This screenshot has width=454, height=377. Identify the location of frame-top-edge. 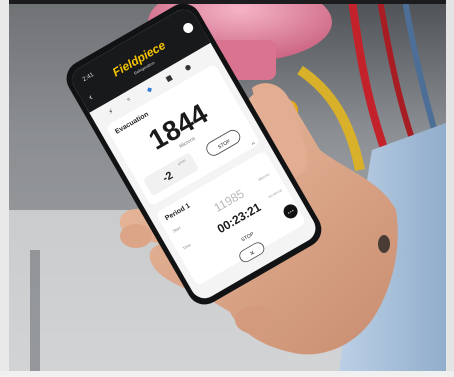
(227, 2).